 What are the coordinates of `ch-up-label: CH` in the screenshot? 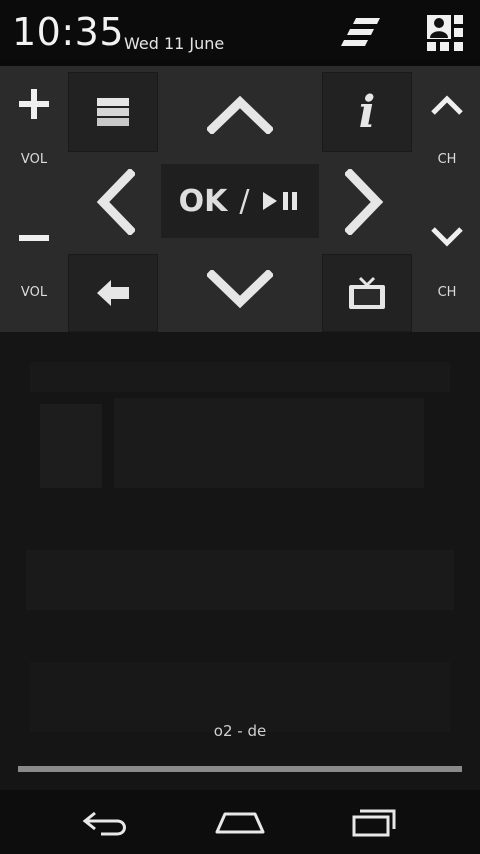 It's located at (447, 159).